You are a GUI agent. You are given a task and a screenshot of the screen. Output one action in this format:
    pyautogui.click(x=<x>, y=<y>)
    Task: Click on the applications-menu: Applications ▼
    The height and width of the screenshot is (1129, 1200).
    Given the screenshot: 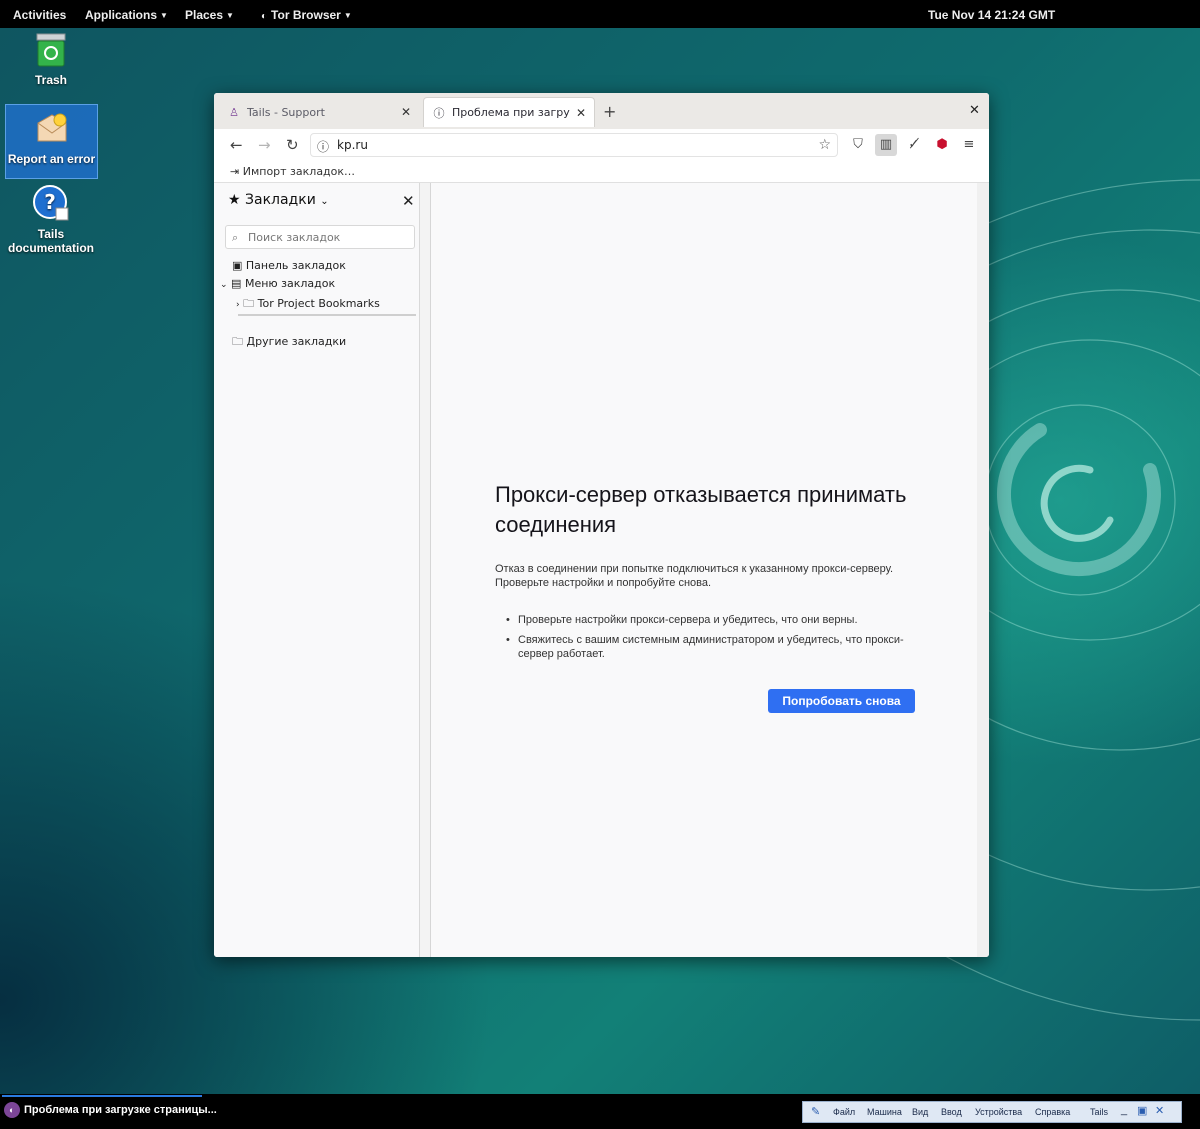 What is the action you would take?
    pyautogui.click(x=126, y=15)
    